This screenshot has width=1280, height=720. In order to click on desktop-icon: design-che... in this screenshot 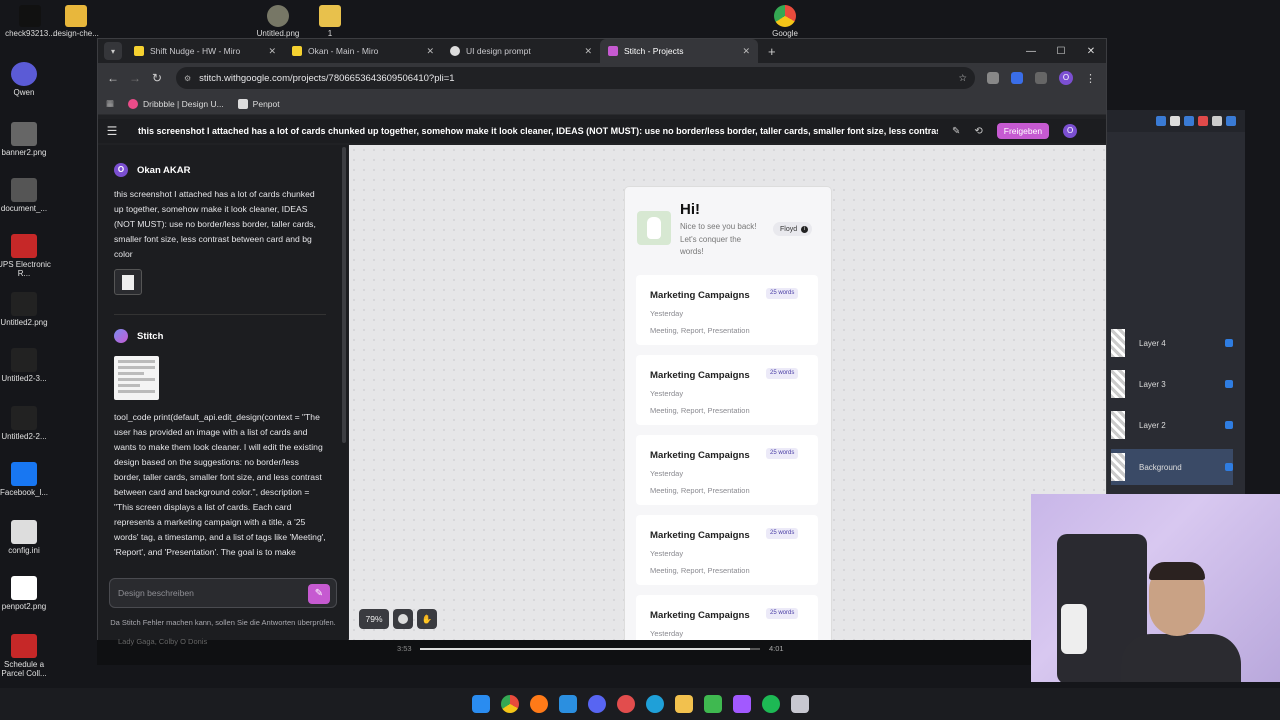, I will do `click(76, 22)`.